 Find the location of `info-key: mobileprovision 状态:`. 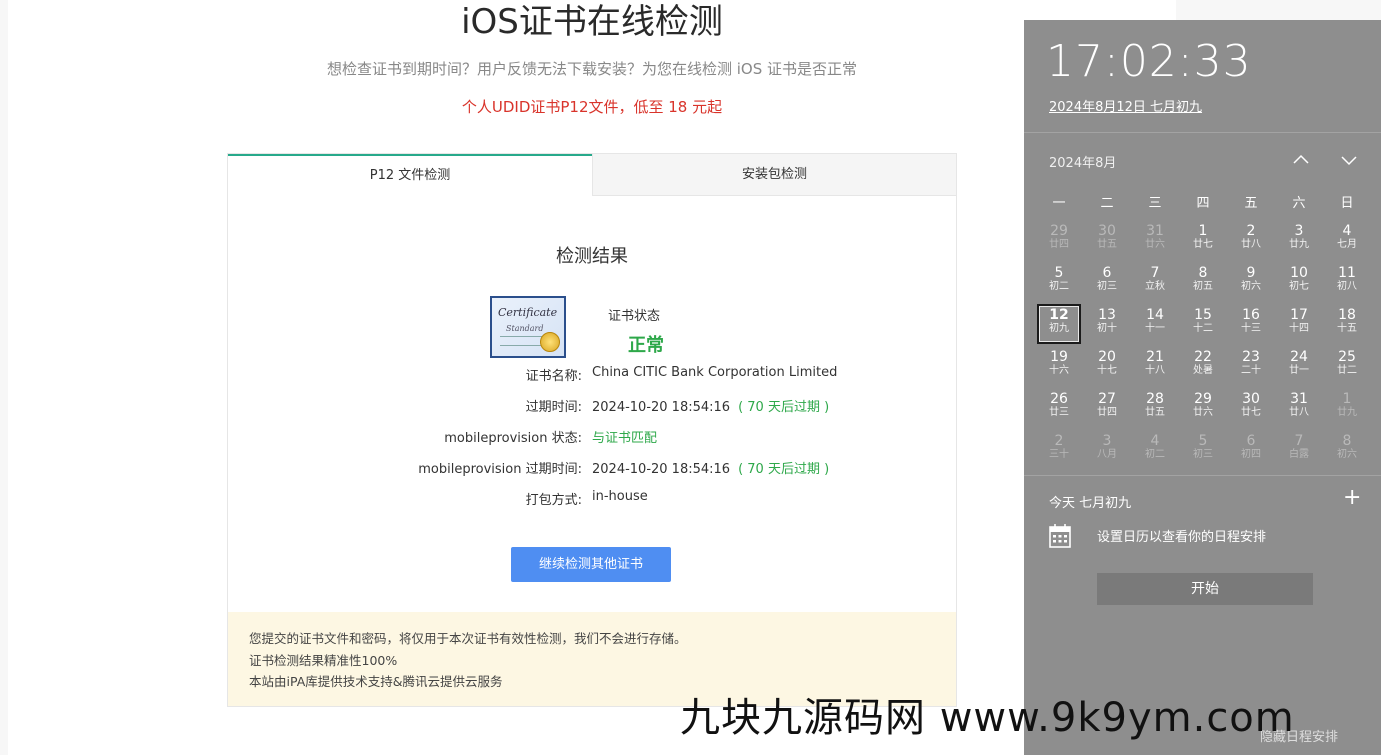

info-key: mobileprovision 状态: is located at coordinates (513, 438).